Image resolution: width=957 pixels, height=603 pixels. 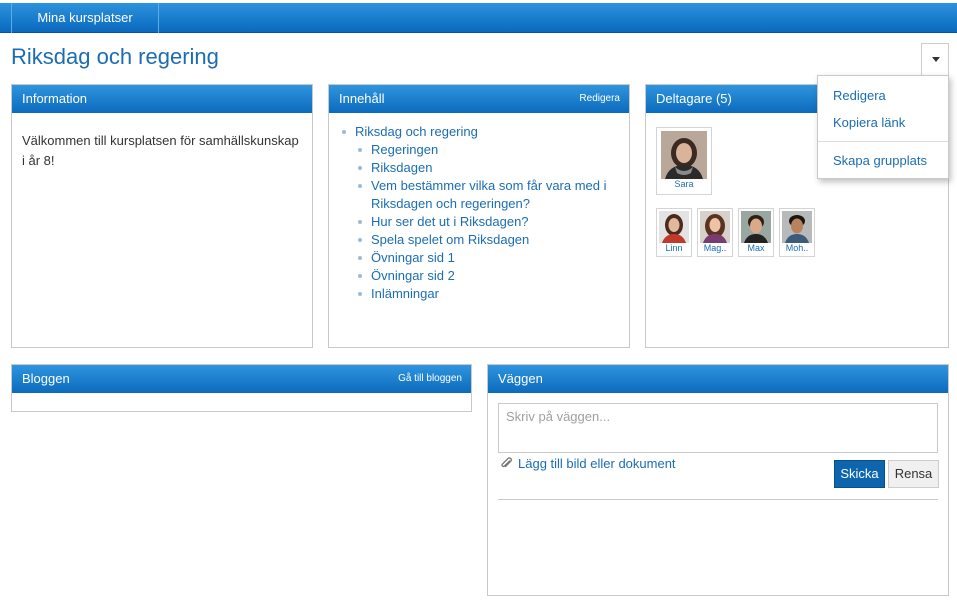 What do you see at coordinates (362, 98) in the screenshot?
I see `content-panel-title: Innehåll` at bounding box center [362, 98].